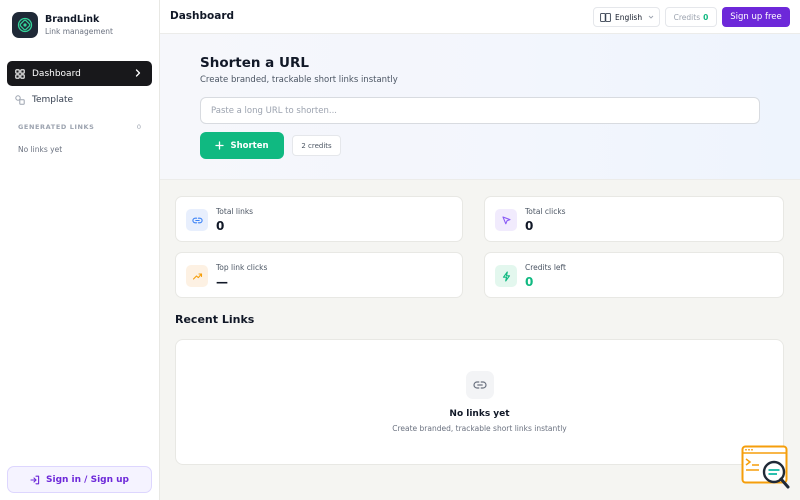 Image resolution: width=800 pixels, height=500 pixels. Describe the element at coordinates (138, 73) in the screenshot. I see `chevron-right-icon` at that location.